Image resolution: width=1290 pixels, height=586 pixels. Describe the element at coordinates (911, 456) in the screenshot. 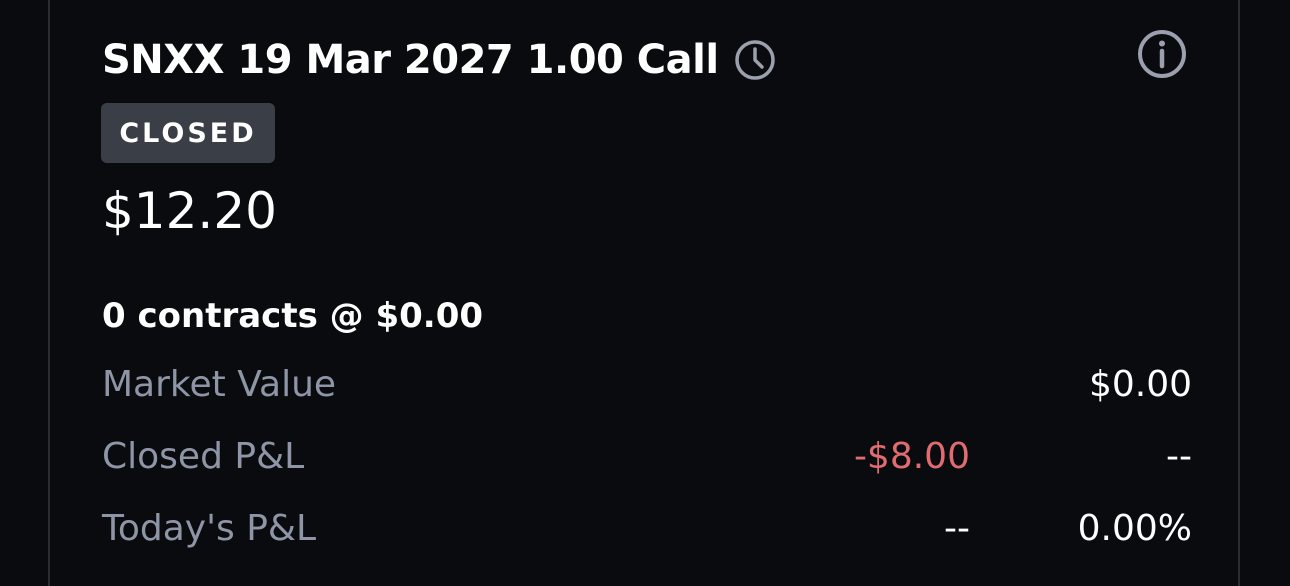

I see `closed-pnl-amount: -$8.00` at that location.